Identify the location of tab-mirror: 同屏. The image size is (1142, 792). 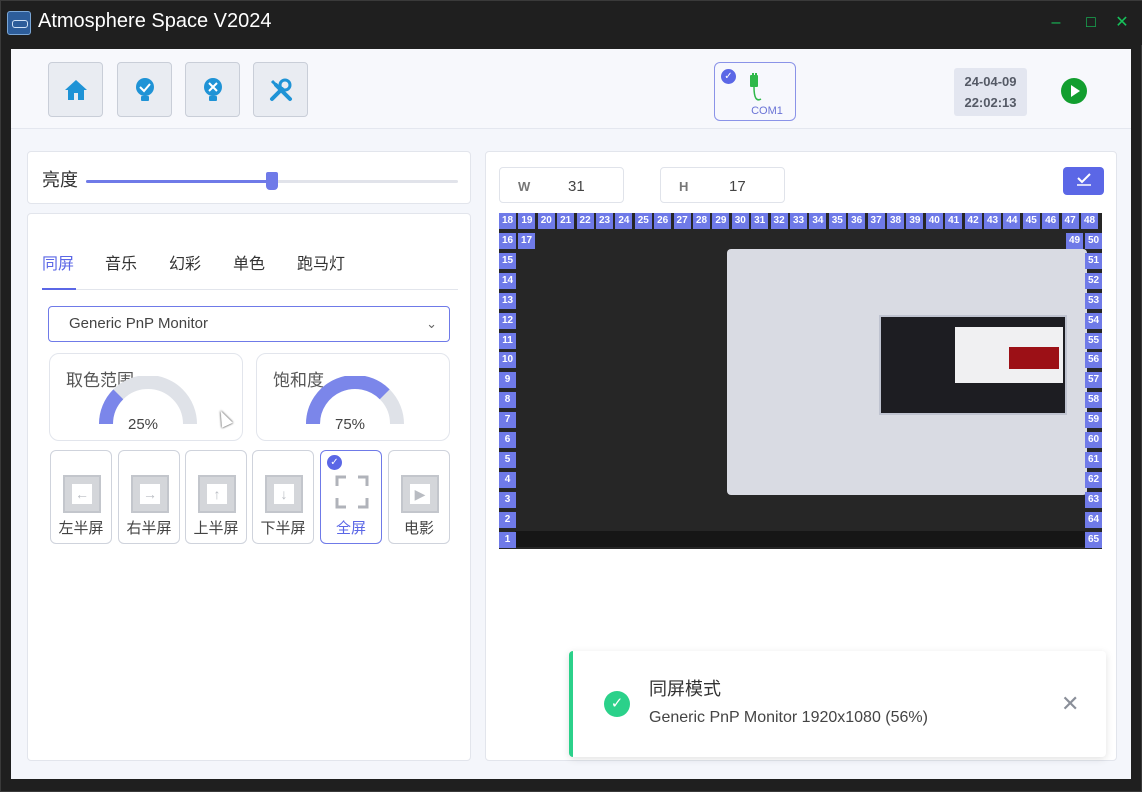
(58, 262).